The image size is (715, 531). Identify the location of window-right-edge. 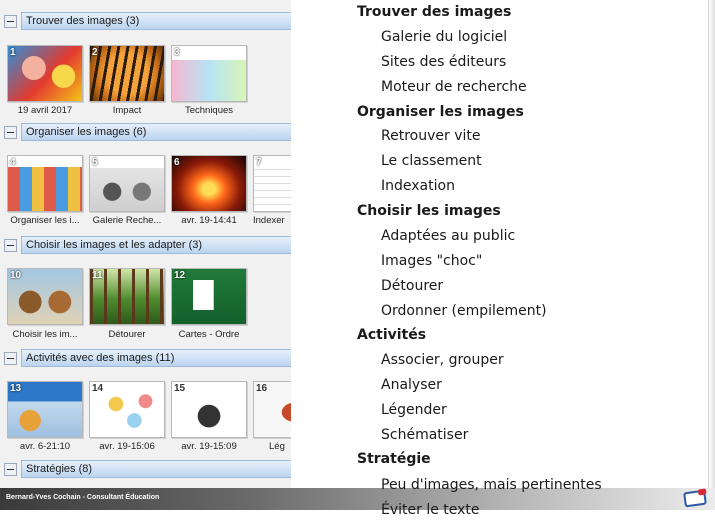
(711, 244).